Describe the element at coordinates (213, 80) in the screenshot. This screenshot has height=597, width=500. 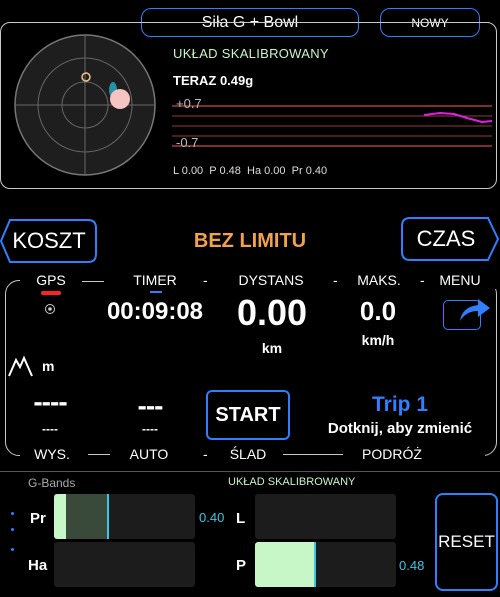
I see `current-g-value: TERAZ 0.49g` at that location.